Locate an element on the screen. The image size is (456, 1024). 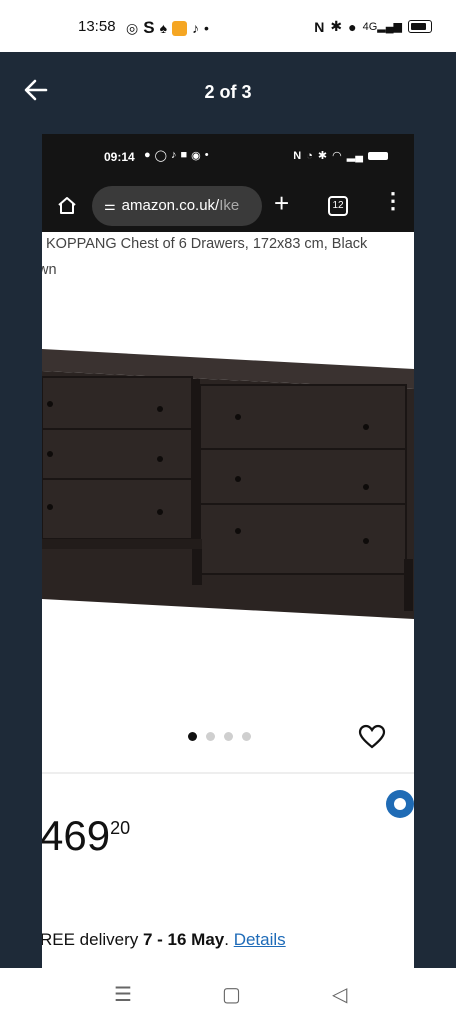
status-time: 13:58 is located at coordinates (97, 26).